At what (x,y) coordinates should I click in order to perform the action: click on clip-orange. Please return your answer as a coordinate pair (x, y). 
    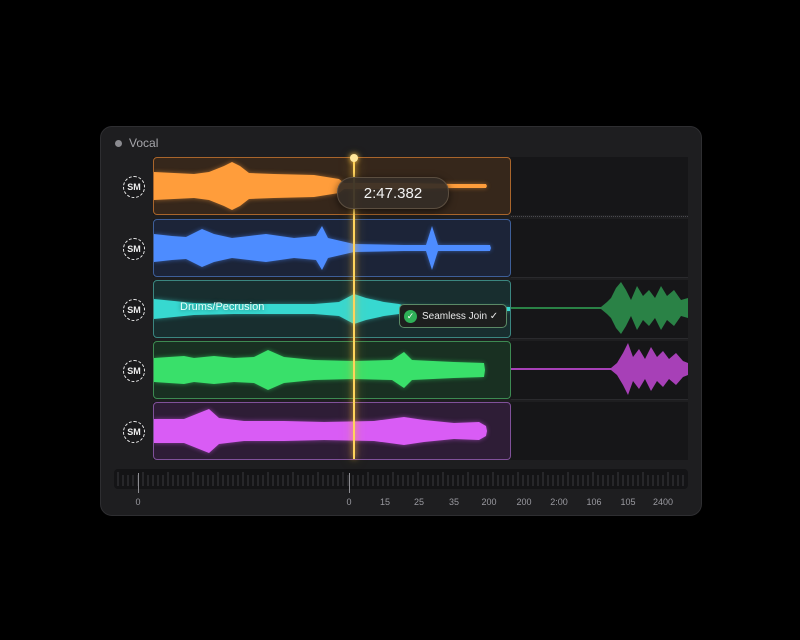
    Looking at the image, I should click on (332, 186).